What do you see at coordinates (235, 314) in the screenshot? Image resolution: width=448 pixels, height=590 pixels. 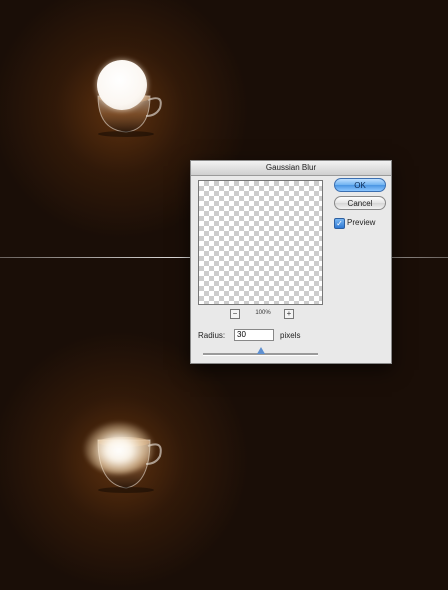 I see `zoom-out-button: −` at bounding box center [235, 314].